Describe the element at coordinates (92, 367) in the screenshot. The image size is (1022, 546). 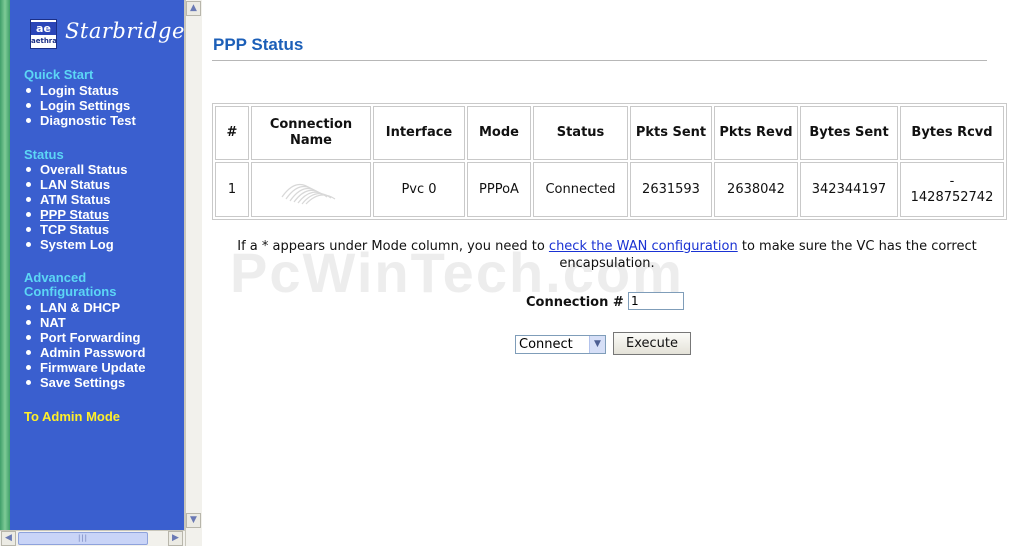
I see `nav-firmware-update: Firmware Update` at that location.